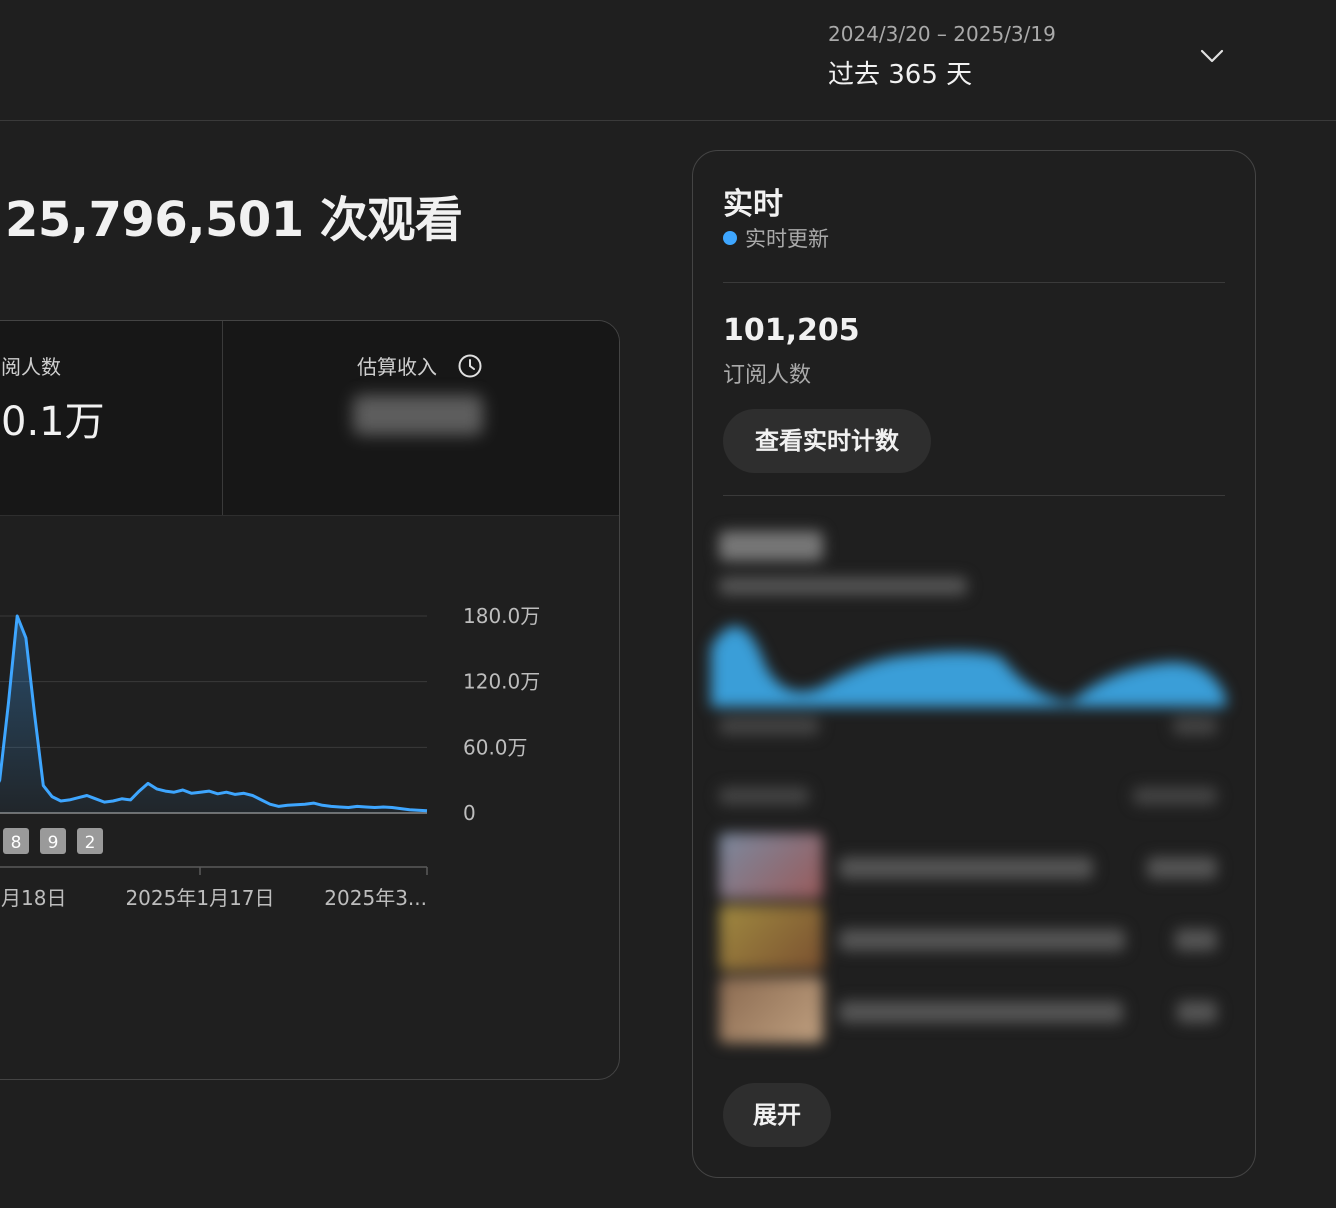 This screenshot has height=1208, width=1336. I want to click on series-area, so click(213, 714).